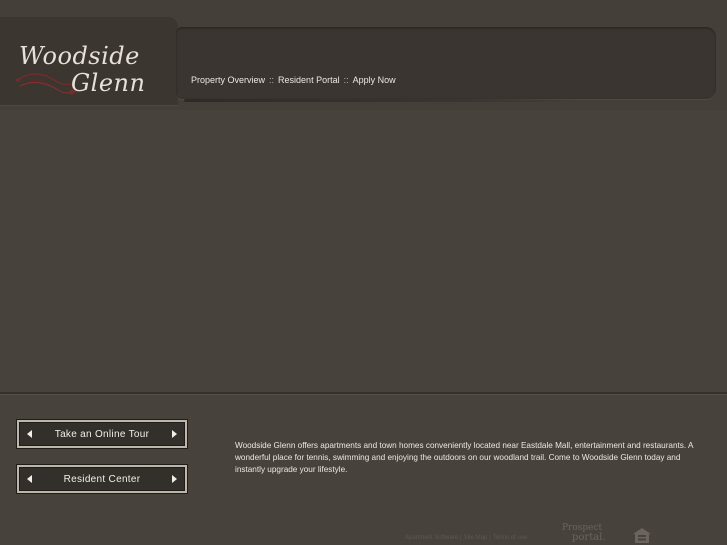  I want to click on nav-property-overview: Property Overview, so click(228, 80).